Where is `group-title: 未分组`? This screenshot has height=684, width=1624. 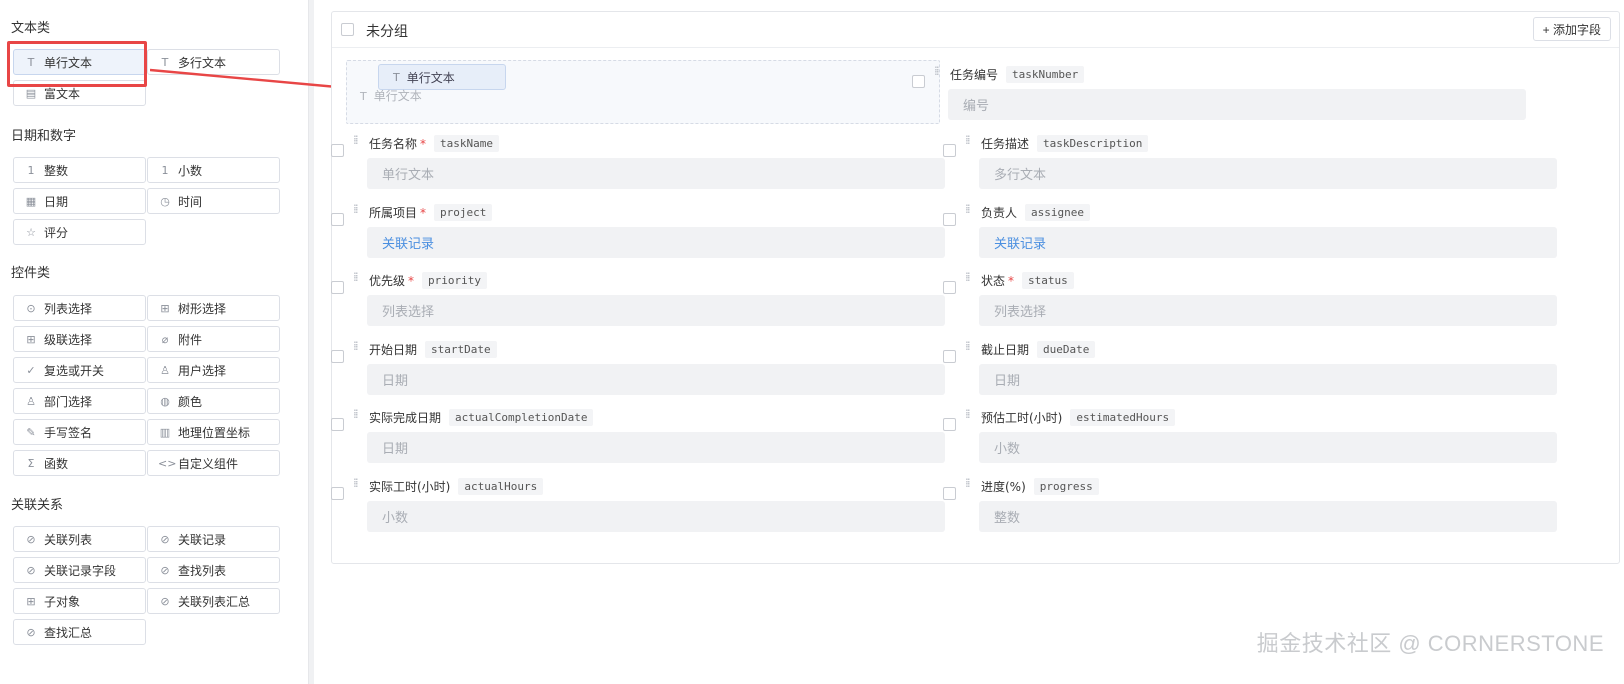 group-title: 未分组 is located at coordinates (387, 32).